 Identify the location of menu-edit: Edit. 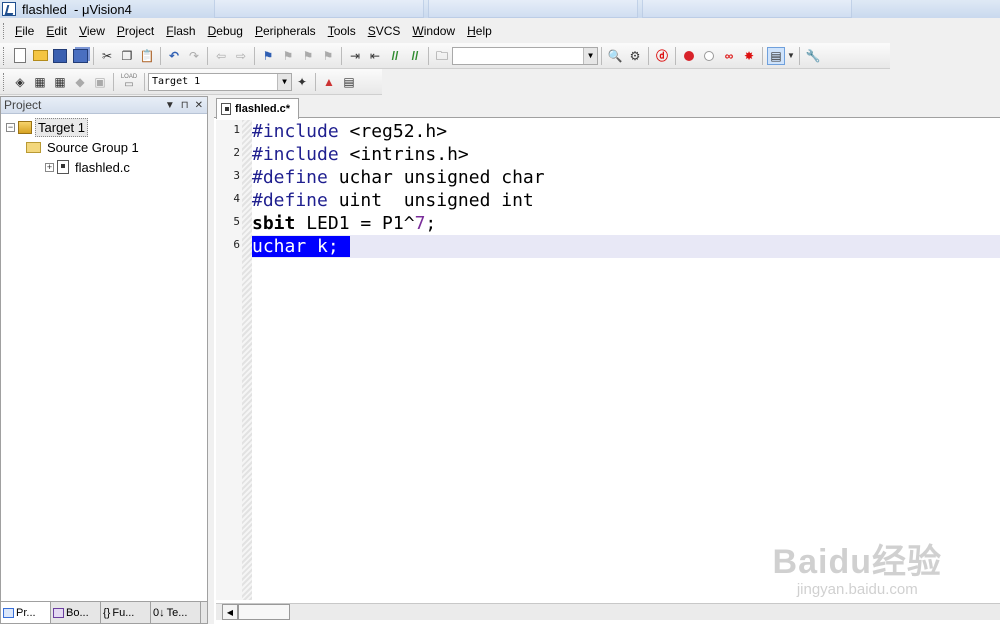
(56, 31).